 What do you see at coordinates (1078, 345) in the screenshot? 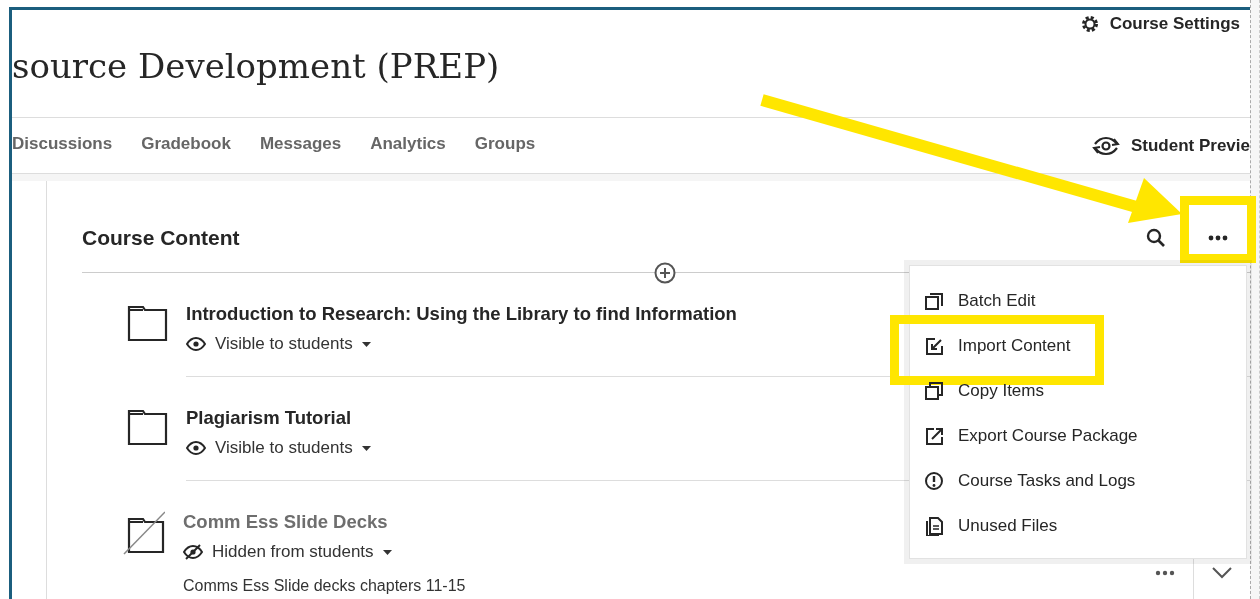
I see `menu-item: Import Content` at bounding box center [1078, 345].